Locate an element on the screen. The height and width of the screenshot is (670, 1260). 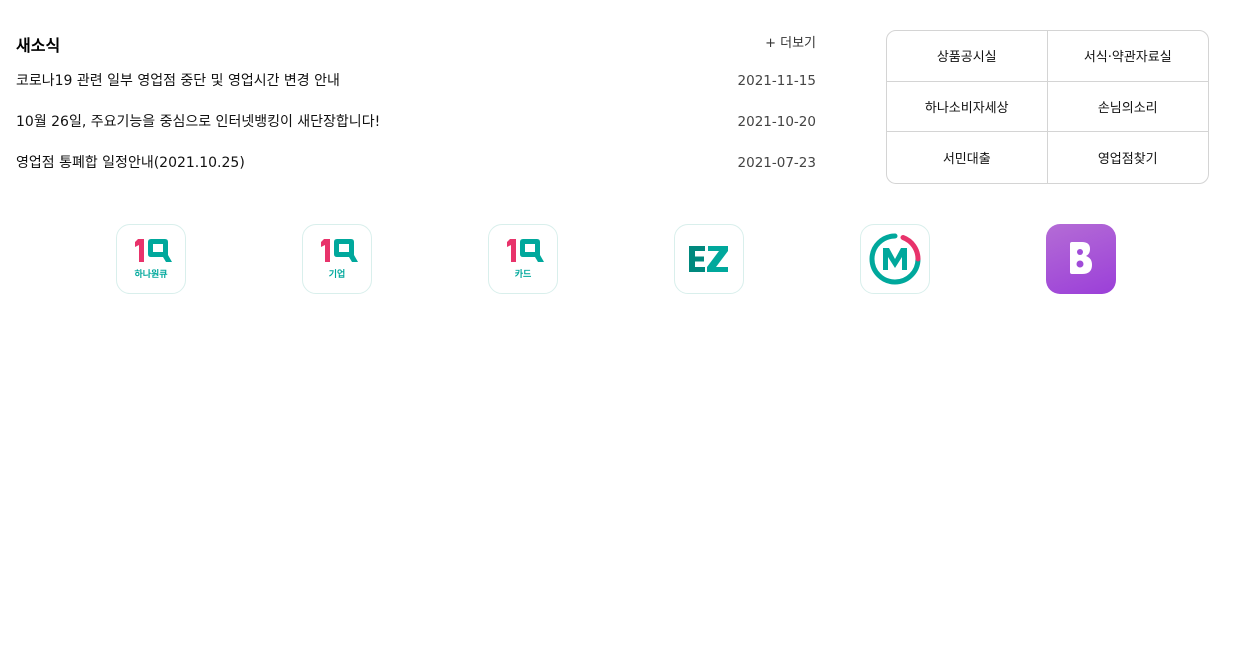
ez-icon is located at coordinates (708, 259).